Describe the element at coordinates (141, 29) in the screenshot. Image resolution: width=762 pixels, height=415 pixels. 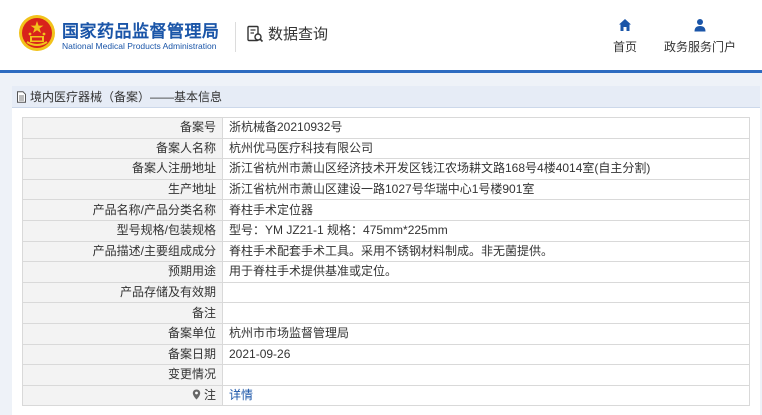
I see `brand-title: 国家药品监督管理局` at that location.